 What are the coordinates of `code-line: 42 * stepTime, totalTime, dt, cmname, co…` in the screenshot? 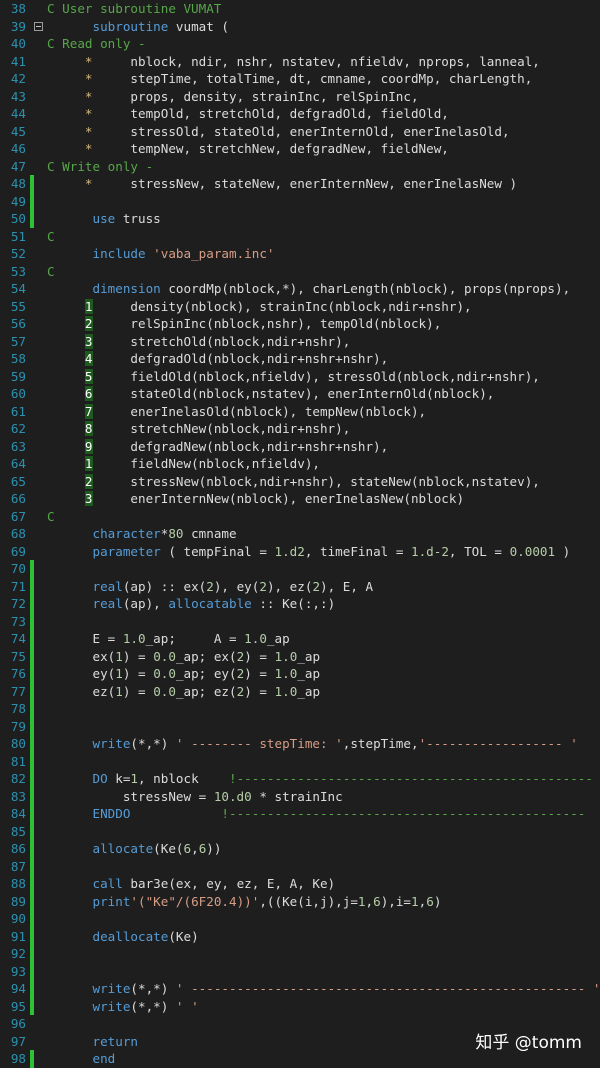 It's located at (300, 79).